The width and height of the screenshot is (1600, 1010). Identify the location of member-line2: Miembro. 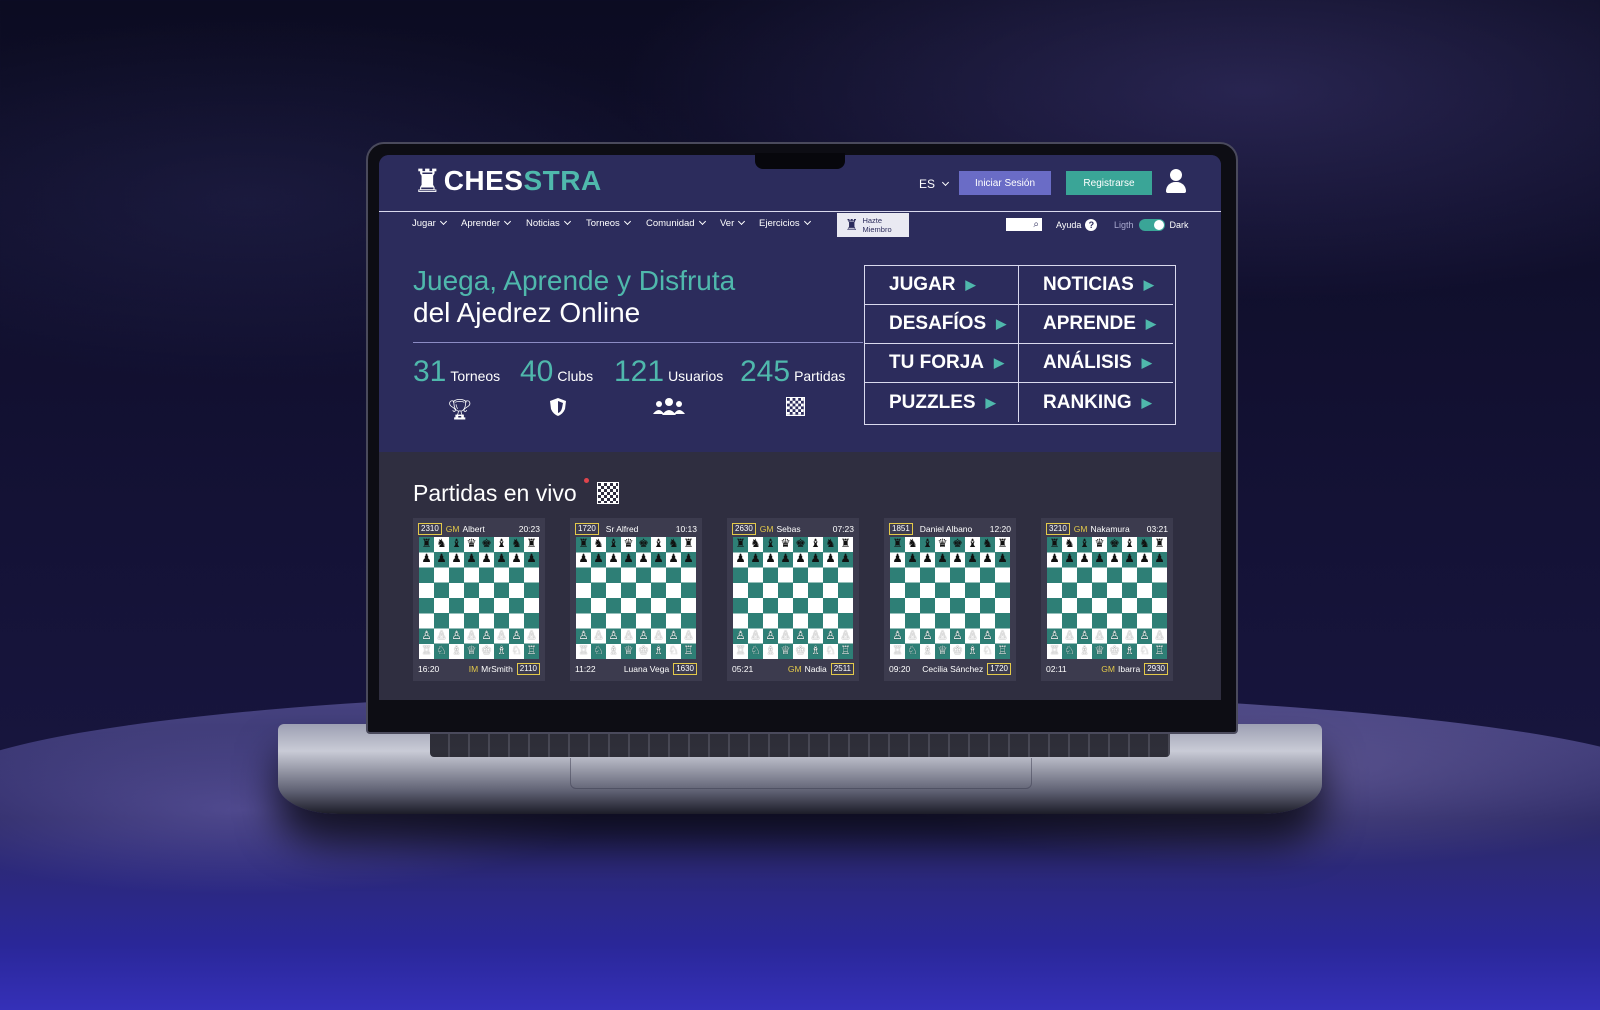
(877, 229).